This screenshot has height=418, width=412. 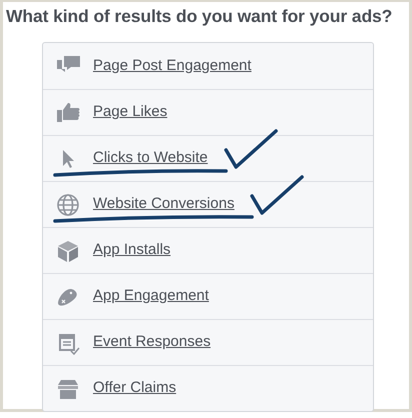 I want to click on option-link: App Engagement, so click(x=151, y=296).